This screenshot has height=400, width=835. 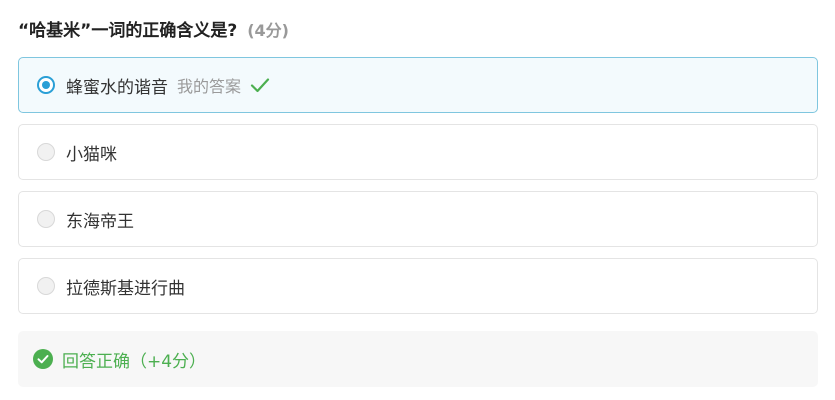 I want to click on question-title: “哈基米”一词的正确含义是? (4分), so click(x=153, y=29).